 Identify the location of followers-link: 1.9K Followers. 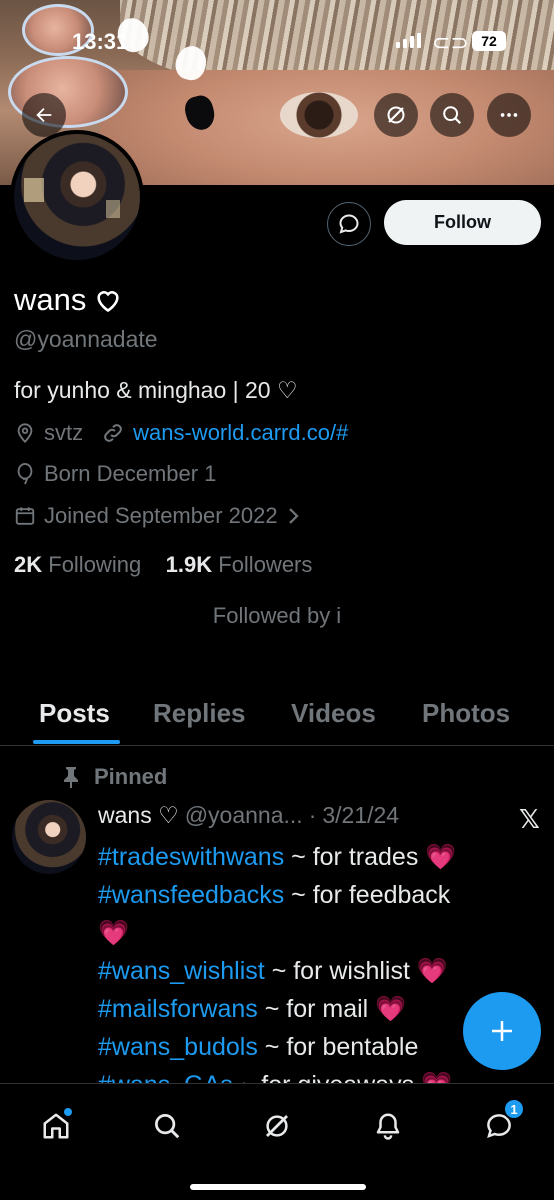
(239, 564).